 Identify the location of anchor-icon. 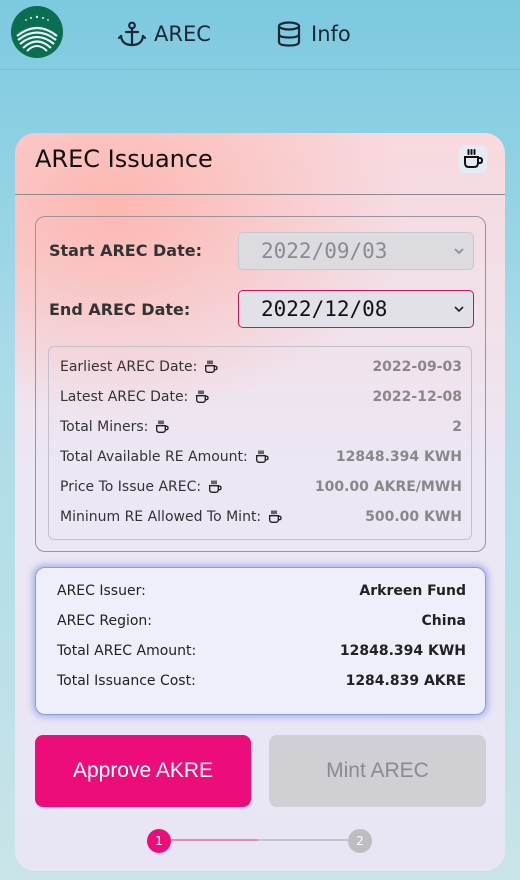
(132, 34).